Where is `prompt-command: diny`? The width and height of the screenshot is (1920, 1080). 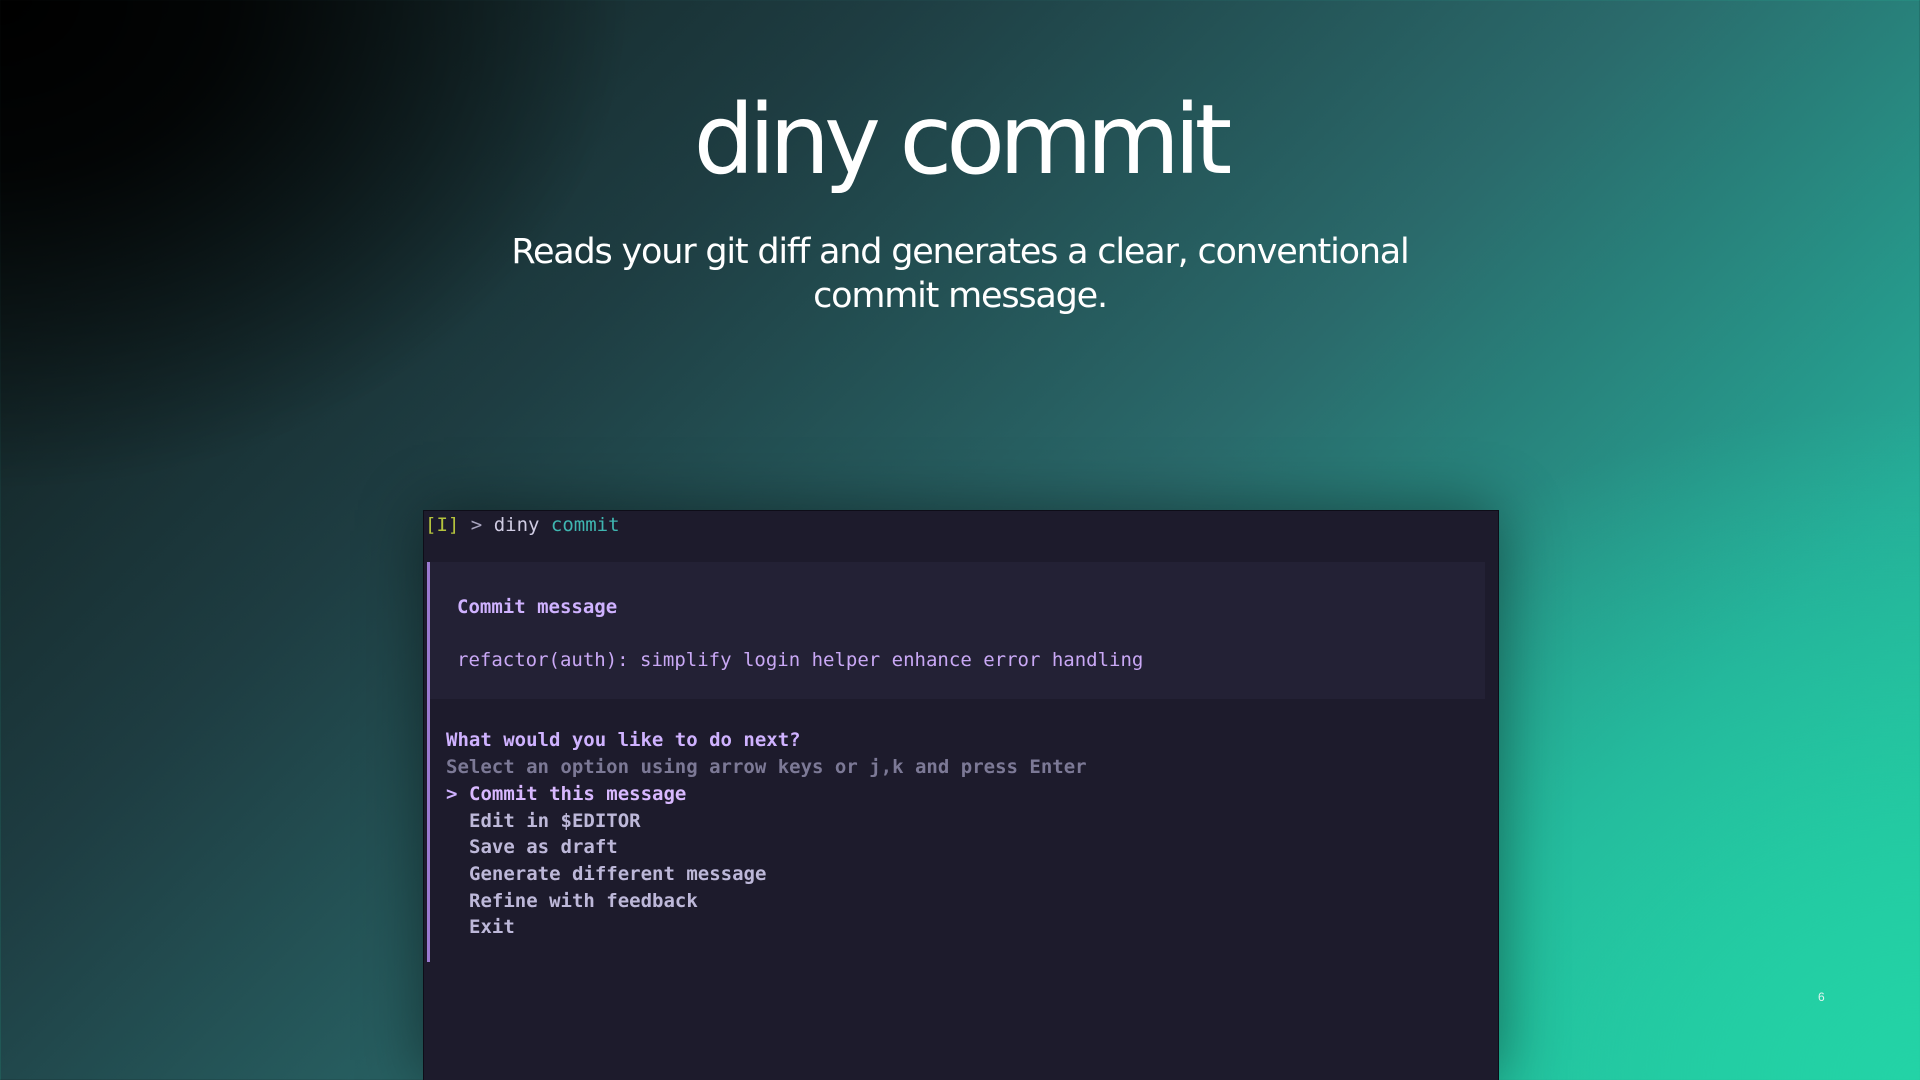 prompt-command: diny is located at coordinates (516, 525).